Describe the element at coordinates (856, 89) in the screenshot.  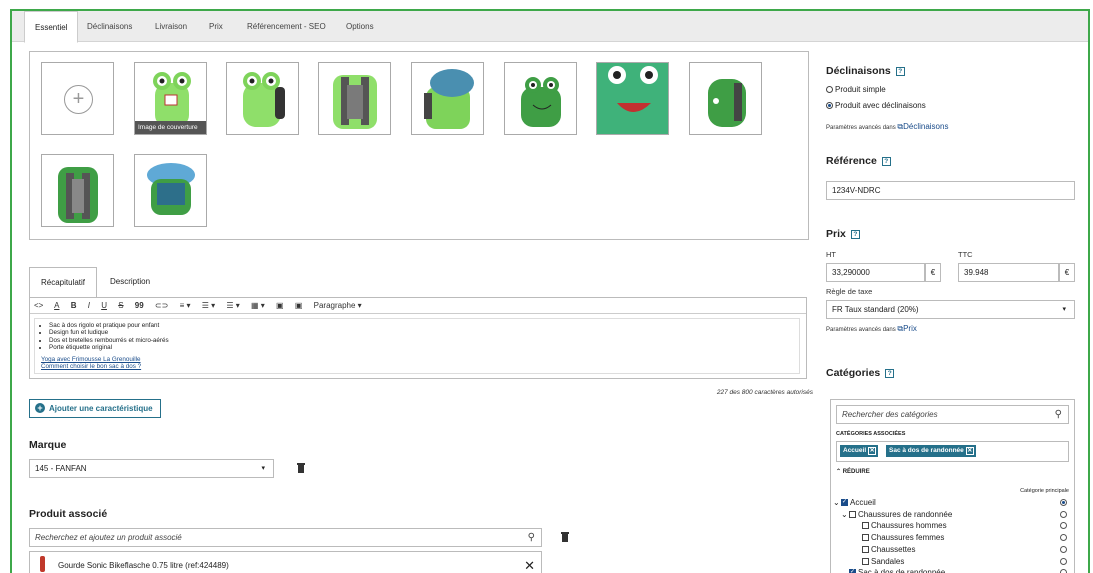
I see `radio-simple-product: Produit simple` at that location.